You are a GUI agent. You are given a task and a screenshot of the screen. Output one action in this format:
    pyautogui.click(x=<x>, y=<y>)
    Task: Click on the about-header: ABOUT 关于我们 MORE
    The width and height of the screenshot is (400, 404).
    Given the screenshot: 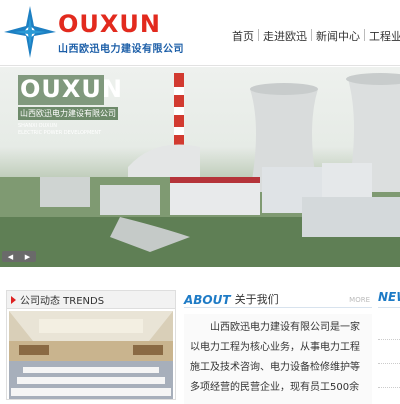 What is the action you would take?
    pyautogui.click(x=278, y=299)
    